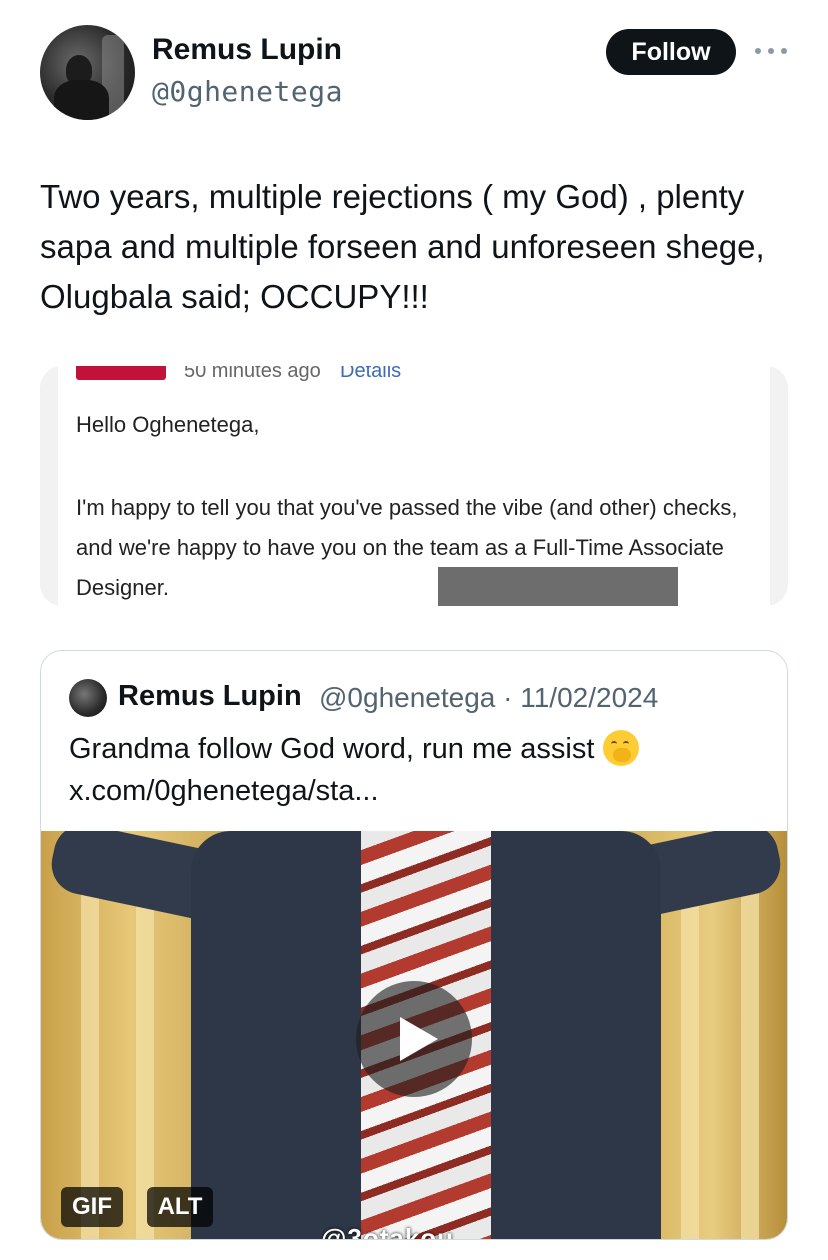 The height and width of the screenshot is (1260, 828). I want to click on email-greeting: Hello Oghenetega,, so click(168, 424).